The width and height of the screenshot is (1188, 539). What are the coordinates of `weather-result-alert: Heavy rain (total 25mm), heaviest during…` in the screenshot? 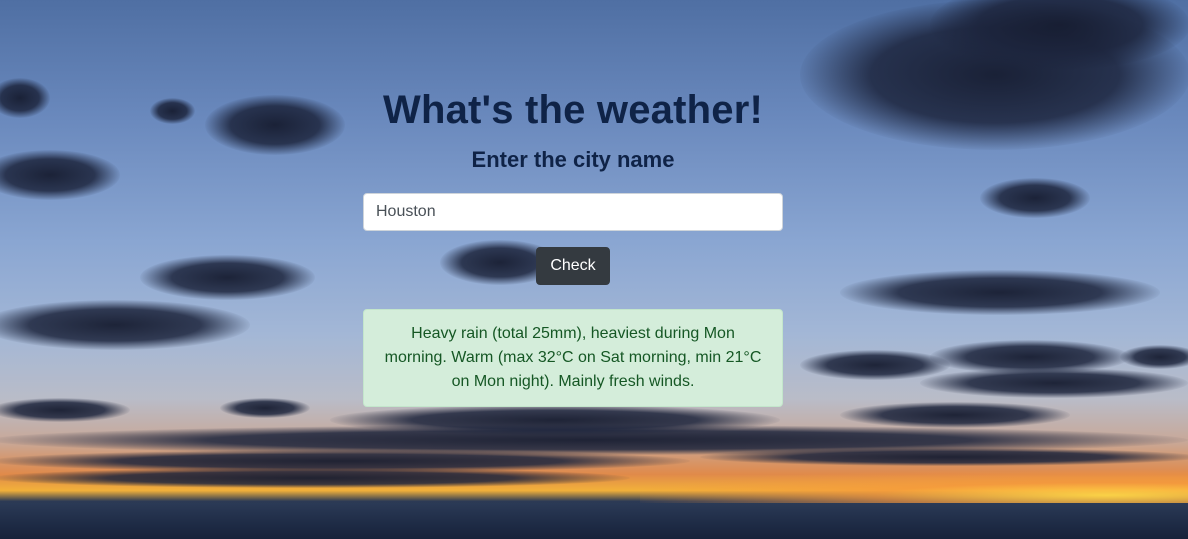 It's located at (573, 358).